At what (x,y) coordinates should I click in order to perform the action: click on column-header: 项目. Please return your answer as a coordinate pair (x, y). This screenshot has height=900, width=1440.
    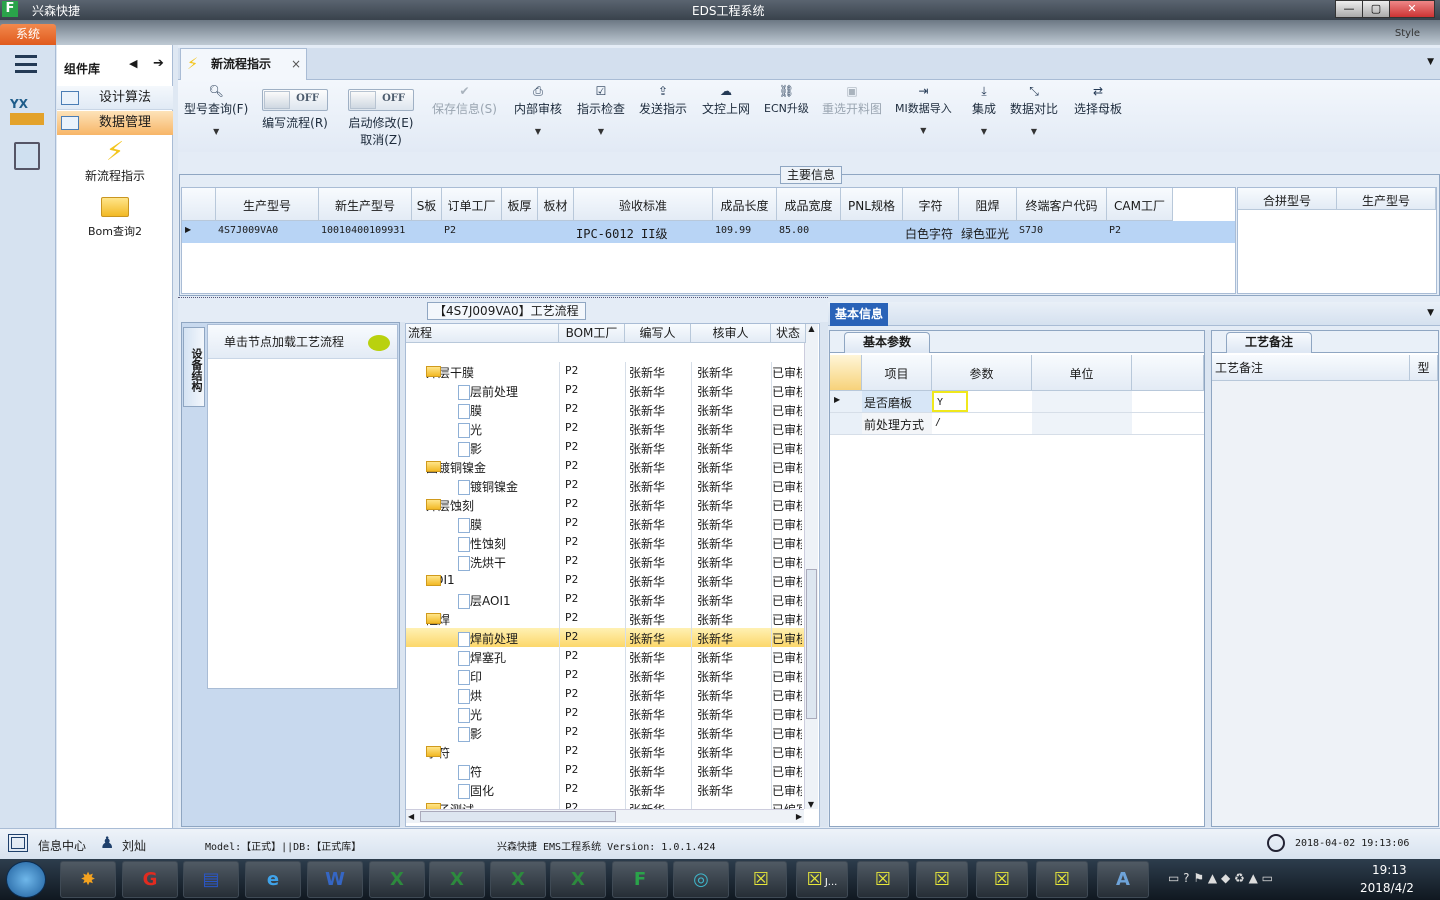
    Looking at the image, I should click on (897, 373).